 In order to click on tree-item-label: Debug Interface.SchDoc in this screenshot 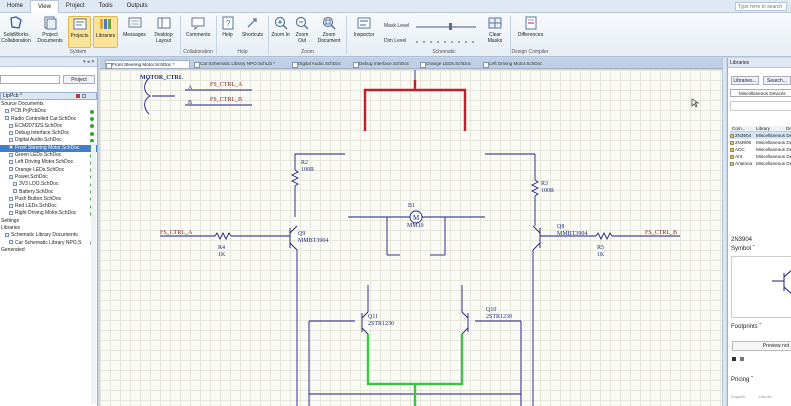, I will do `click(42, 133)`.